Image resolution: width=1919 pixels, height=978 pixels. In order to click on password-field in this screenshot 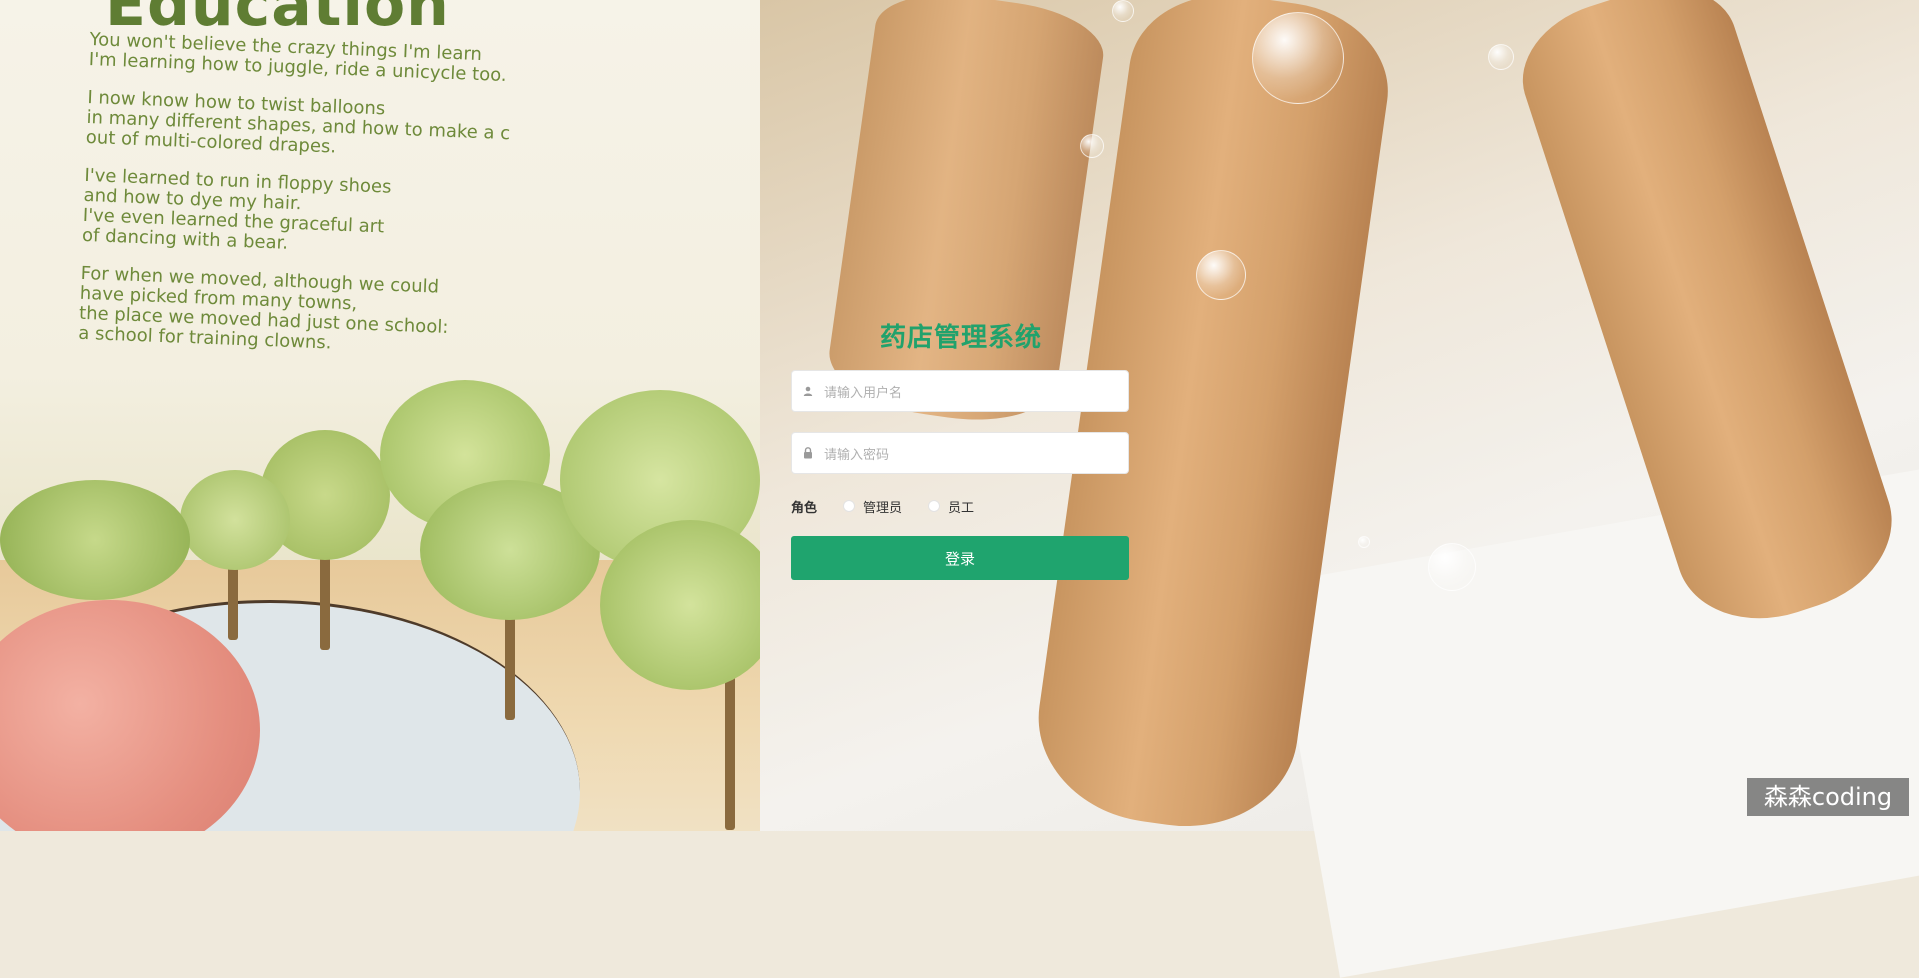, I will do `click(960, 453)`.